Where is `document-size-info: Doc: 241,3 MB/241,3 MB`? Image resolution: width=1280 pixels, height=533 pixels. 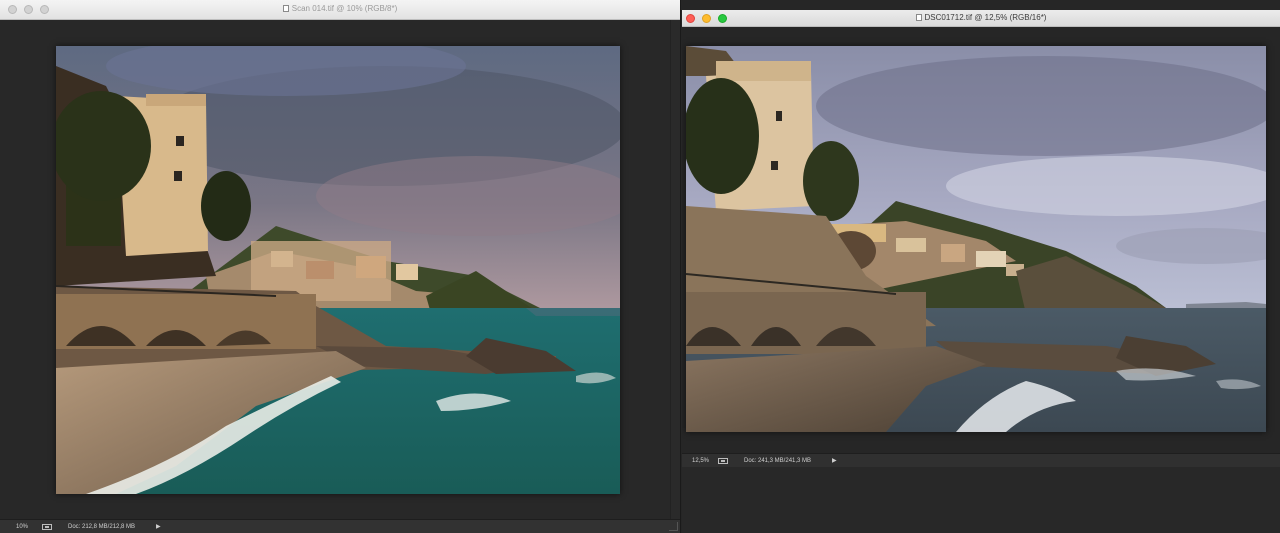 document-size-info: Doc: 241,3 MB/241,3 MB is located at coordinates (778, 460).